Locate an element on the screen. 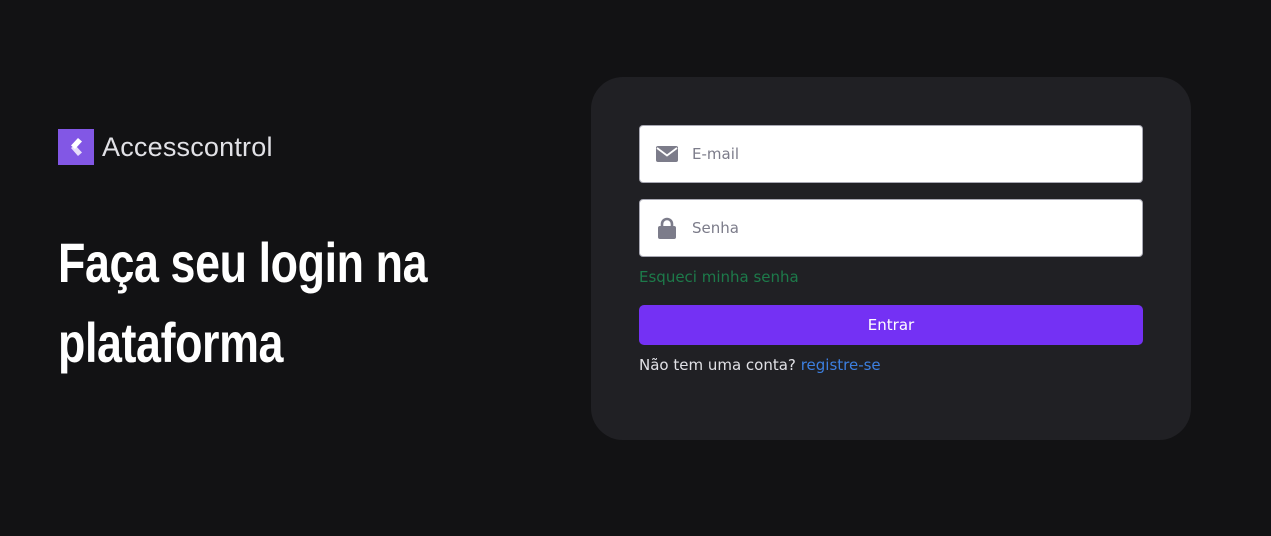  forgot-password-link: Esqueci minha senha is located at coordinates (719, 277).